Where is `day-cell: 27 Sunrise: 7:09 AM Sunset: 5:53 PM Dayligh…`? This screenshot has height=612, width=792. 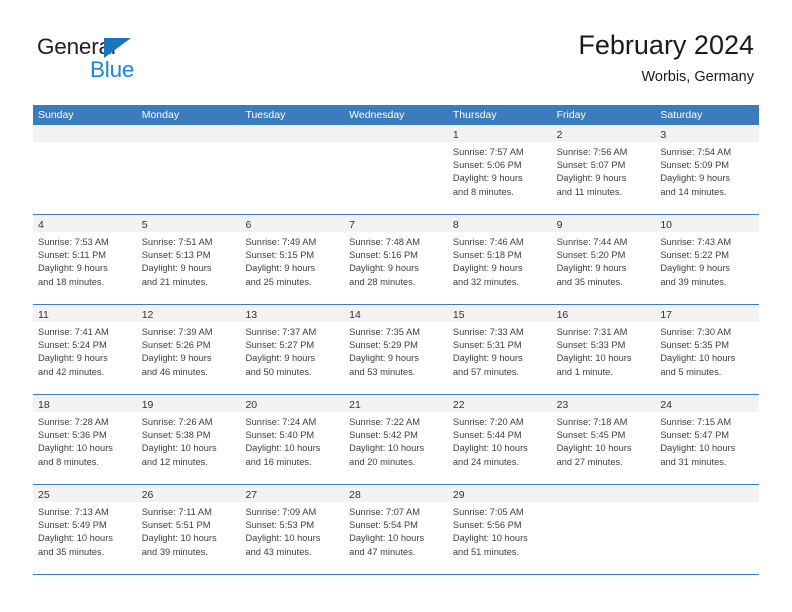
day-cell: 27 Sunrise: 7:09 AM Sunset: 5:53 PM Dayligh… is located at coordinates (292, 529).